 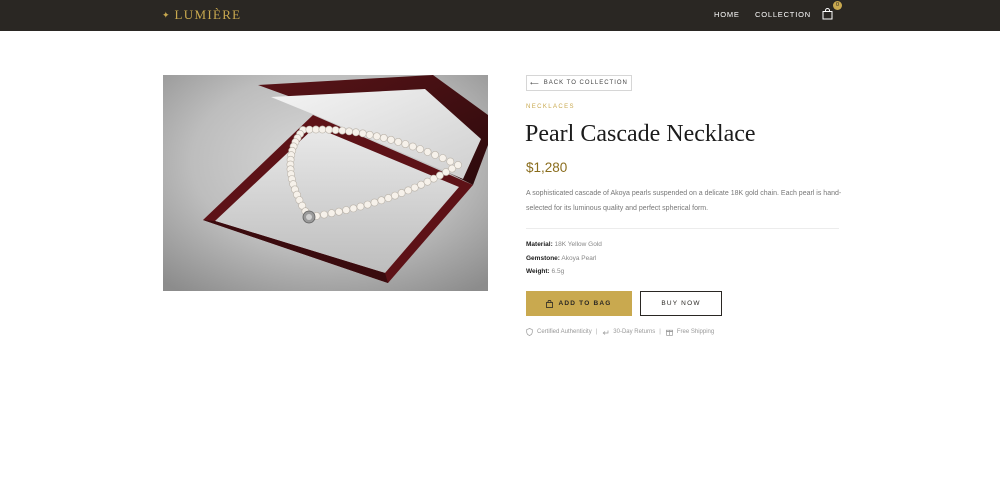 I want to click on product-price: $1,280, so click(x=547, y=167).